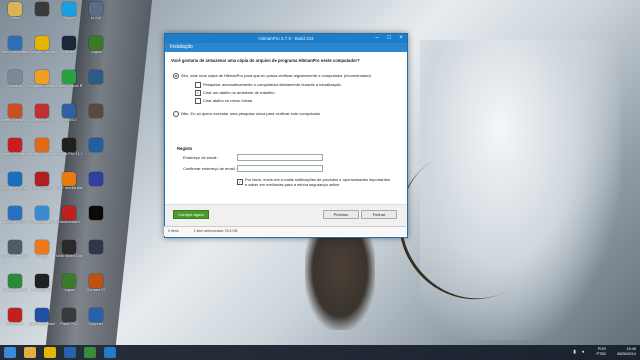 This screenshot has width=640, height=360. Describe the element at coordinates (69, 252) in the screenshot. I see `desktop-icon: Vidz Video Downloader` at that location.